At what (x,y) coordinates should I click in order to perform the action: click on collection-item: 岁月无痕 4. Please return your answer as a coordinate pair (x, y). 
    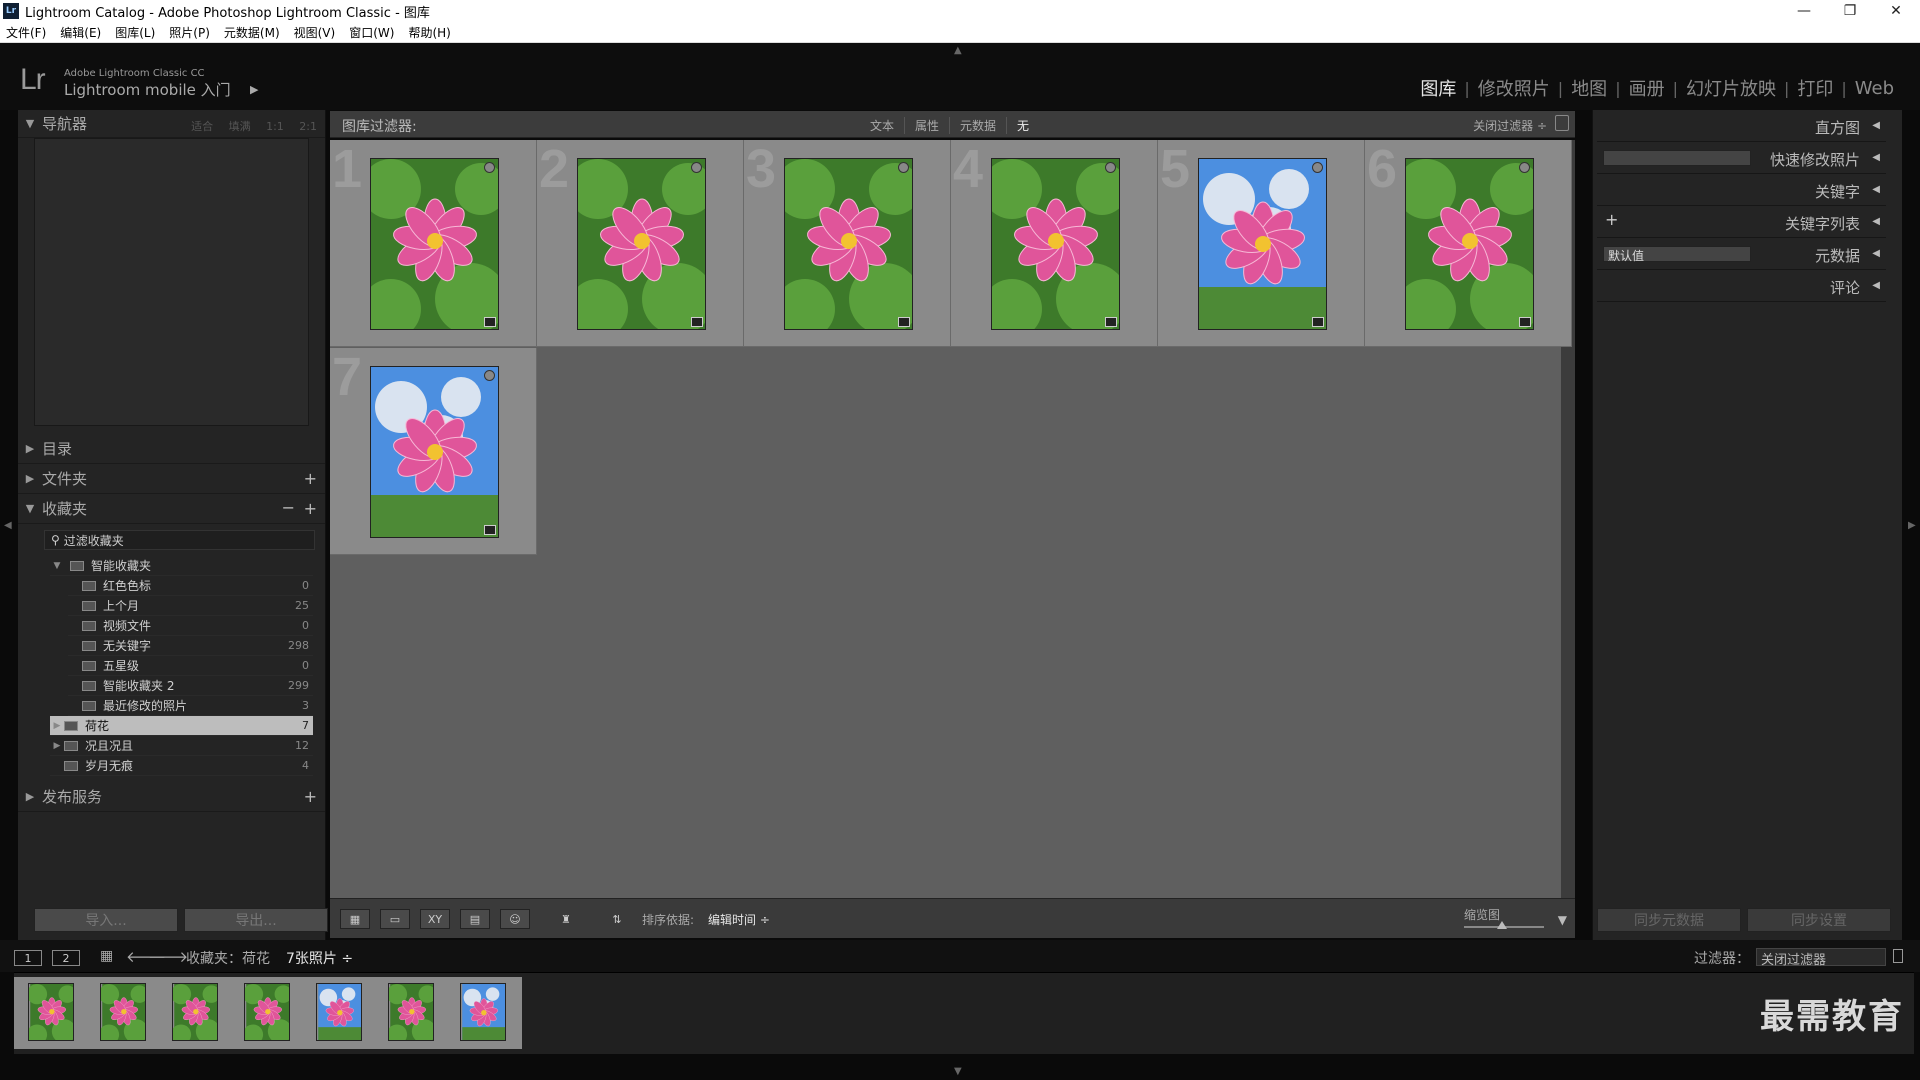
    Looking at the image, I should click on (181, 766).